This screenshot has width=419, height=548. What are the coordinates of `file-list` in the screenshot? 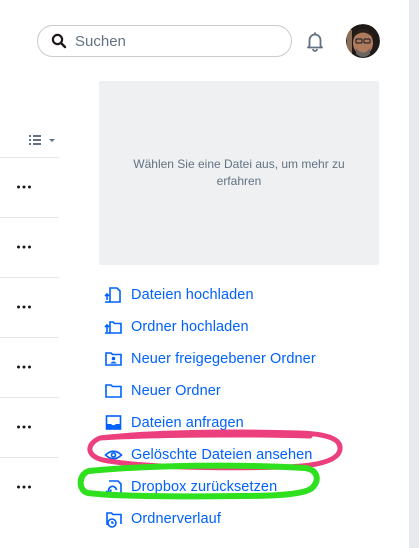 It's located at (29, 337).